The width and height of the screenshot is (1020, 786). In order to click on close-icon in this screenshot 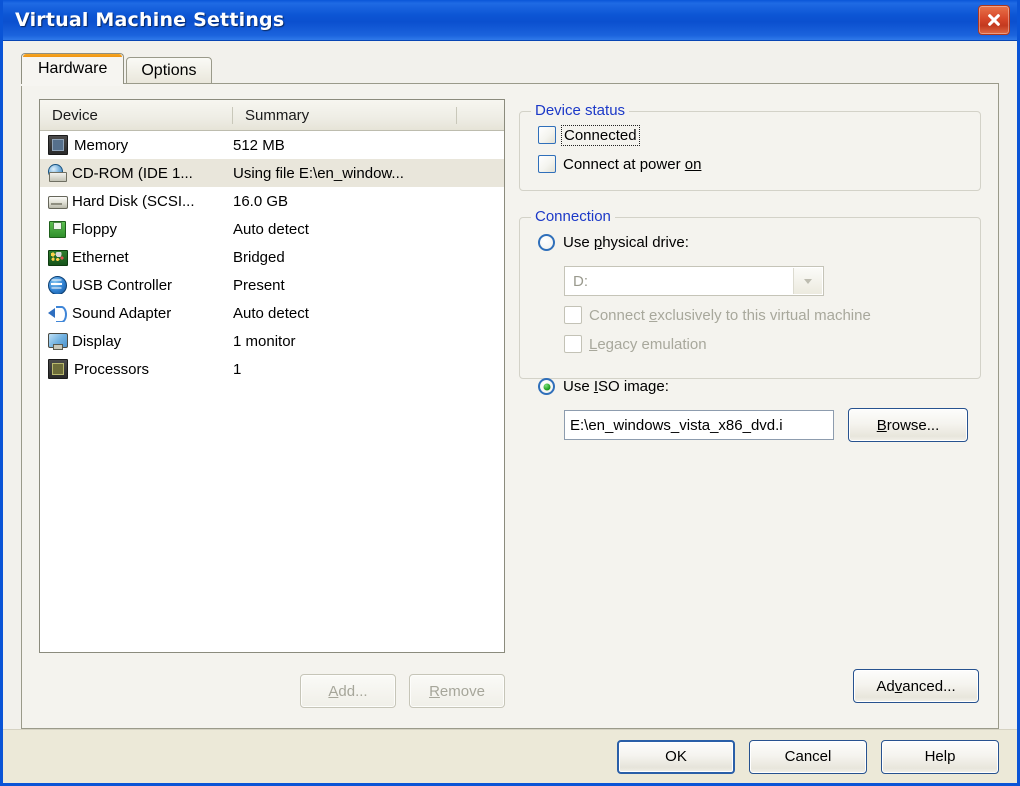, I will do `click(994, 20)`.